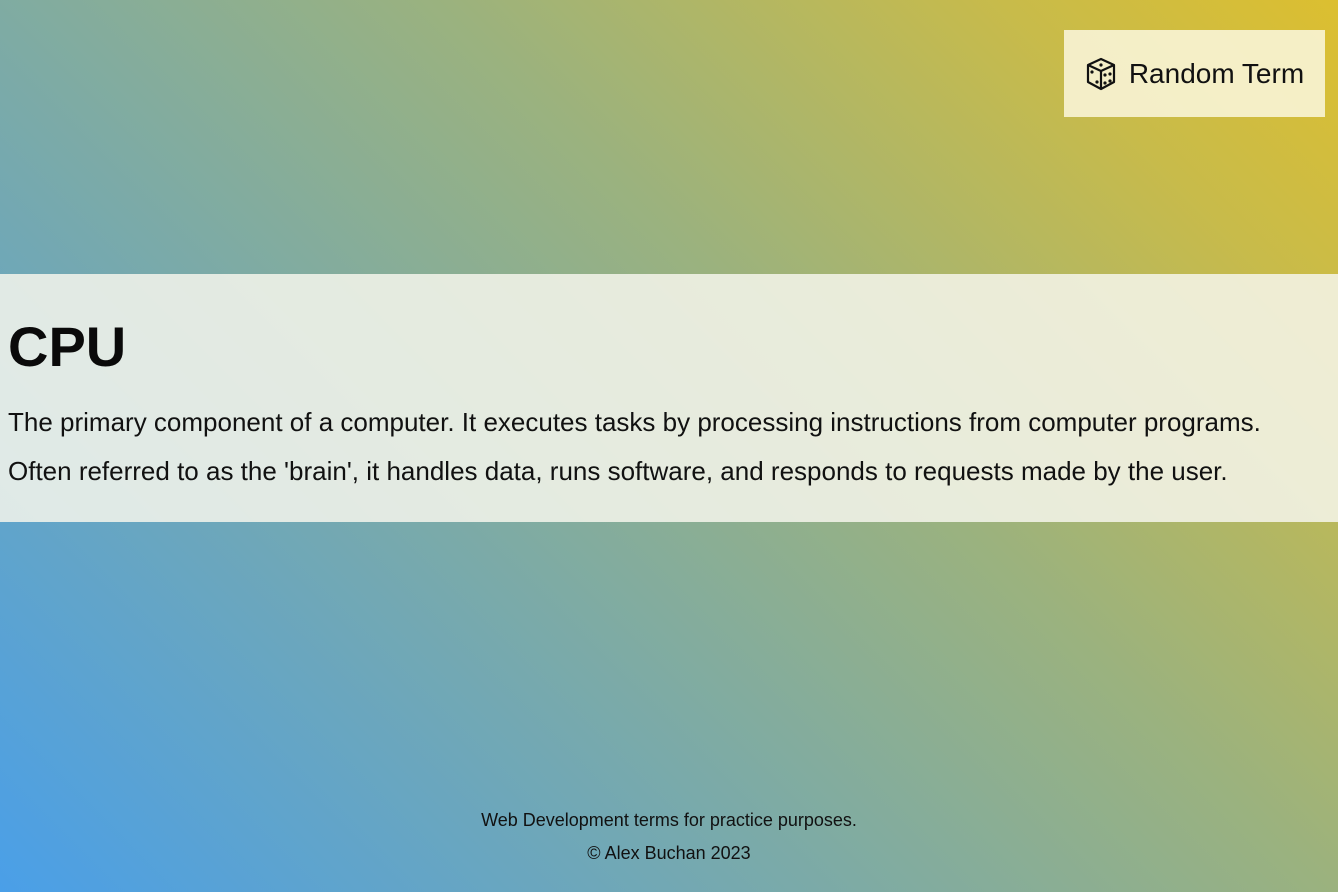 The height and width of the screenshot is (892, 1338). I want to click on footer-copyright: © Alex Buchan 2023, so click(669, 853).